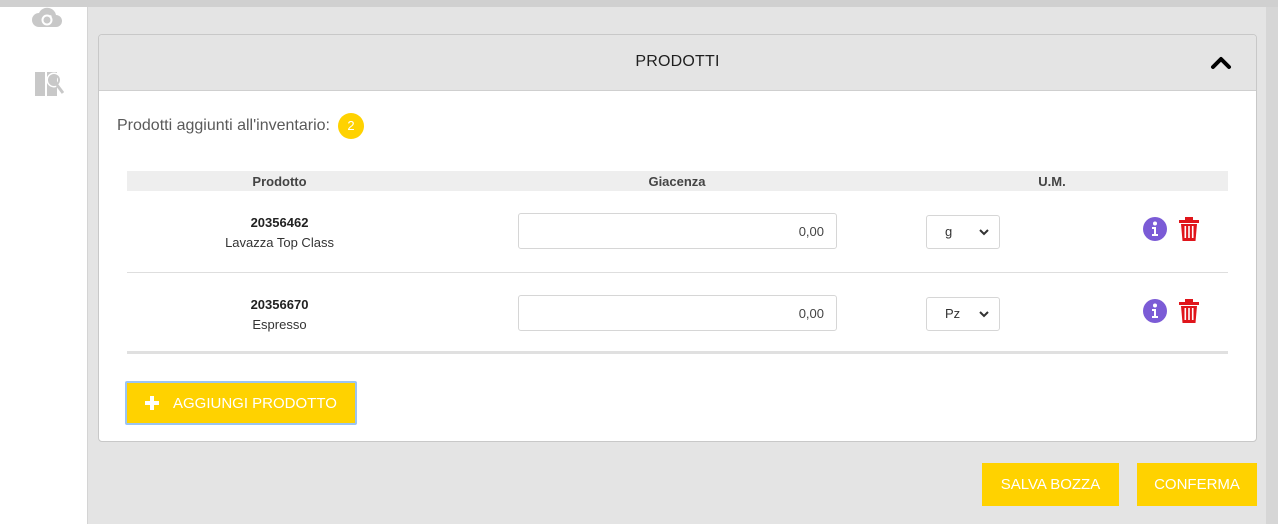 This screenshot has height=524, width=1278. I want to click on header-stock: Giacenza, so click(677, 181).